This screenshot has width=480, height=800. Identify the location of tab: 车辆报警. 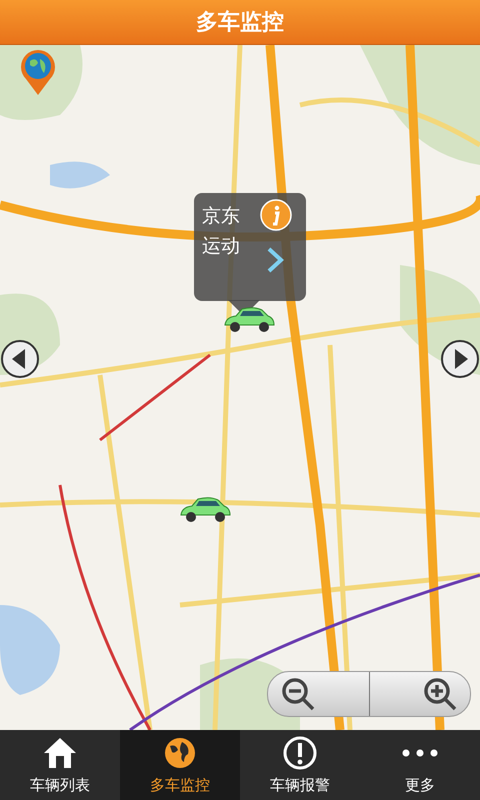
(300, 765).